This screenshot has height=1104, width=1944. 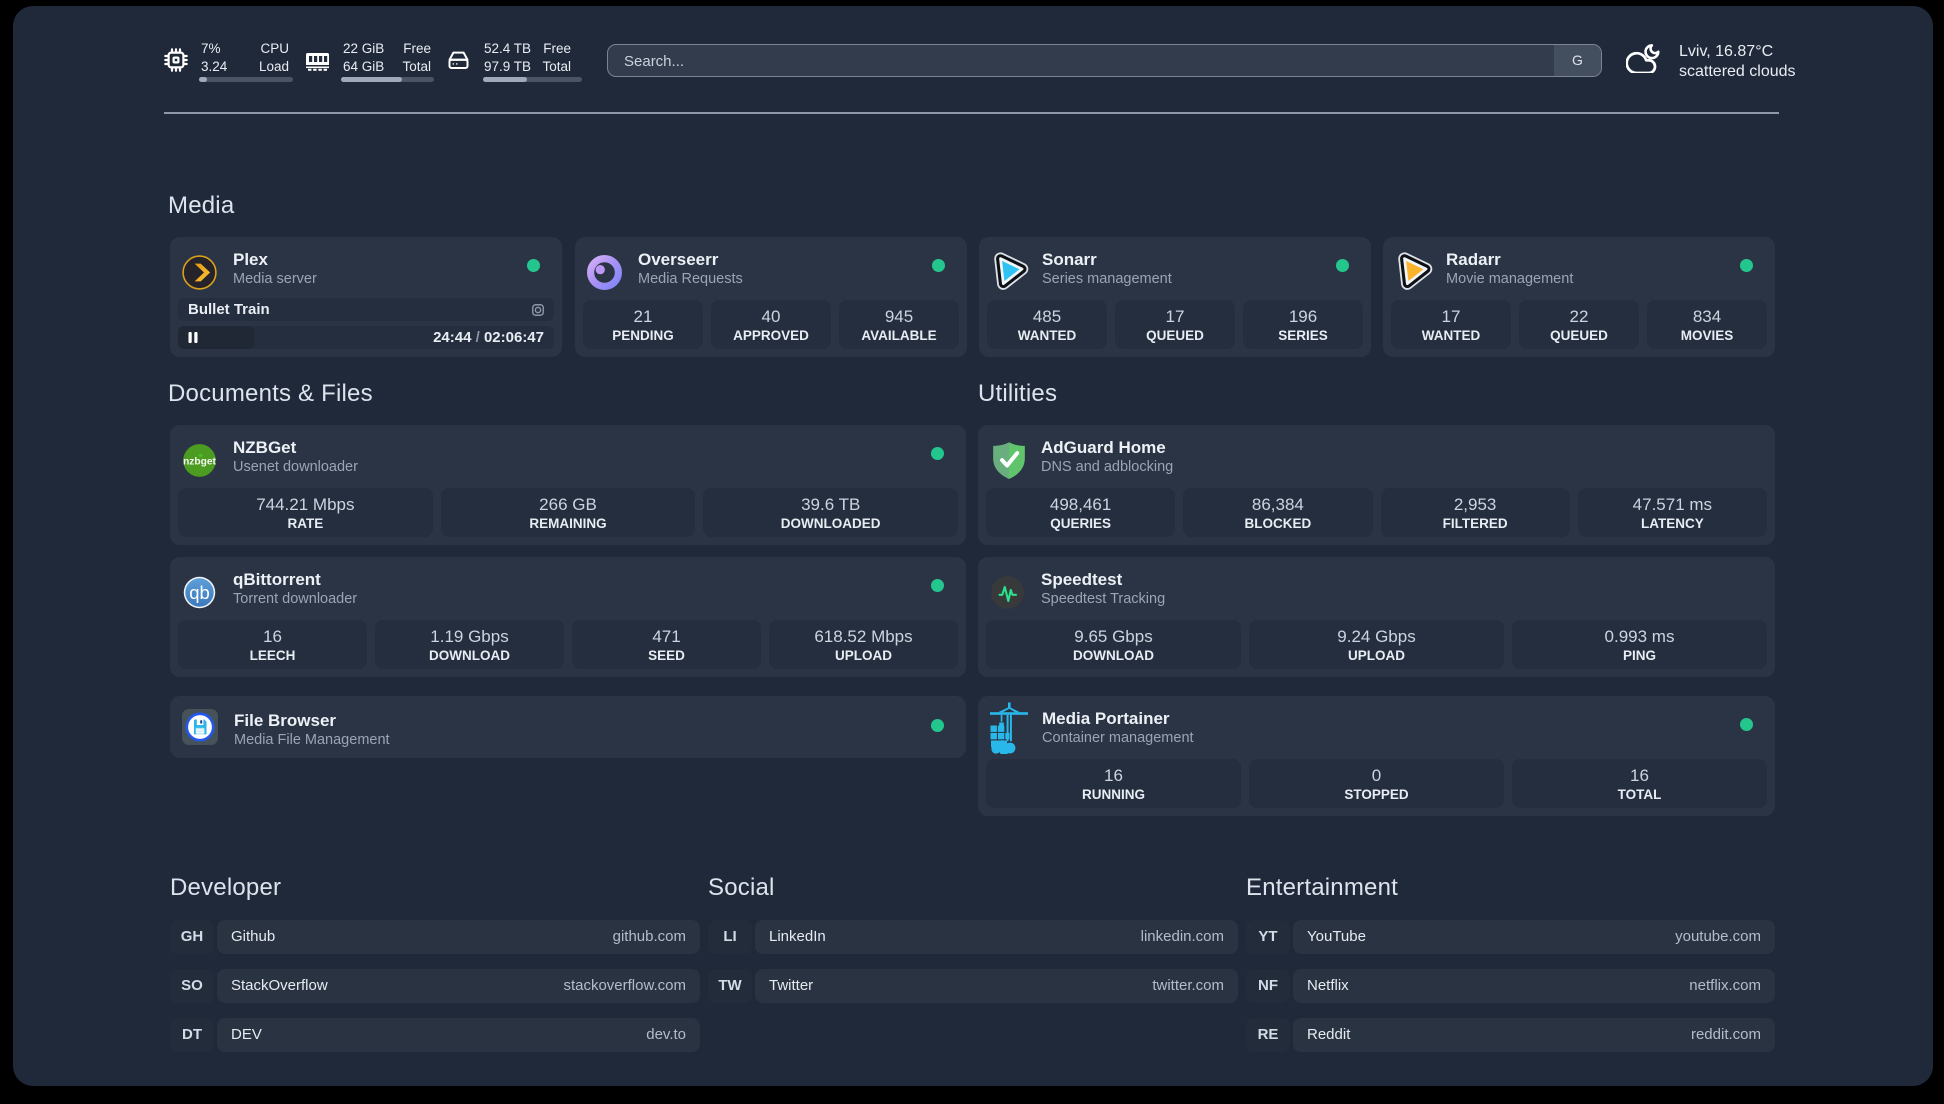 What do you see at coordinates (199, 461) in the screenshot?
I see `svg-text: nzbget` at bounding box center [199, 461].